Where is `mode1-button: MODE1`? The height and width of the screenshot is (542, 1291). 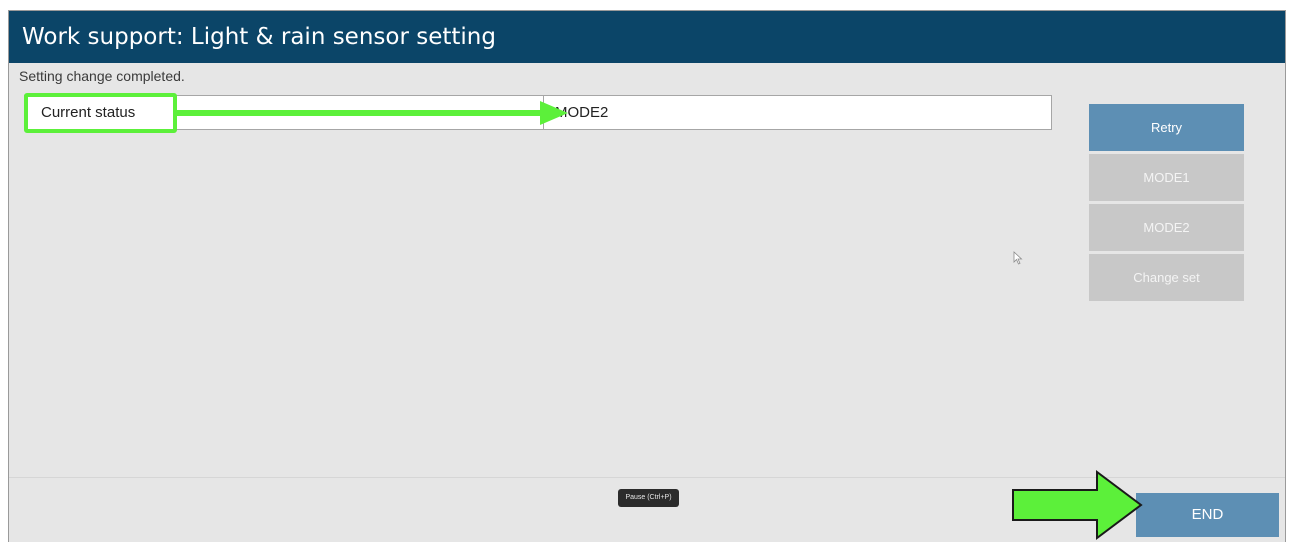 mode1-button: MODE1 is located at coordinates (1166, 177).